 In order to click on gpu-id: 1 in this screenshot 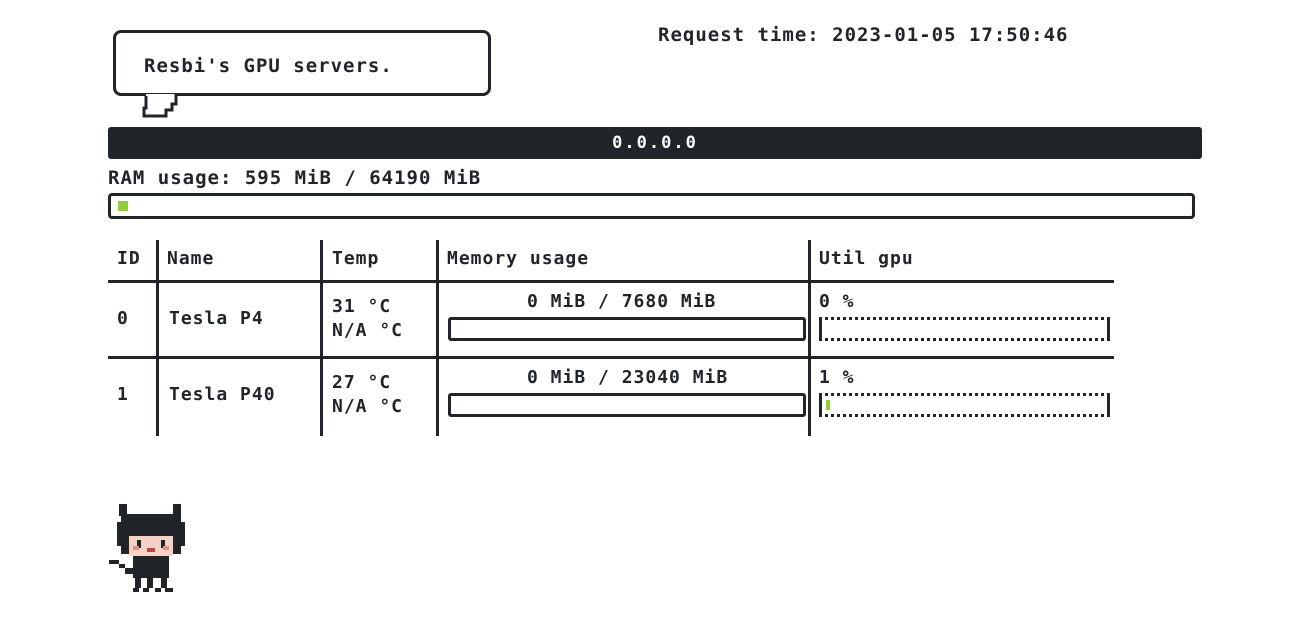, I will do `click(123, 394)`.